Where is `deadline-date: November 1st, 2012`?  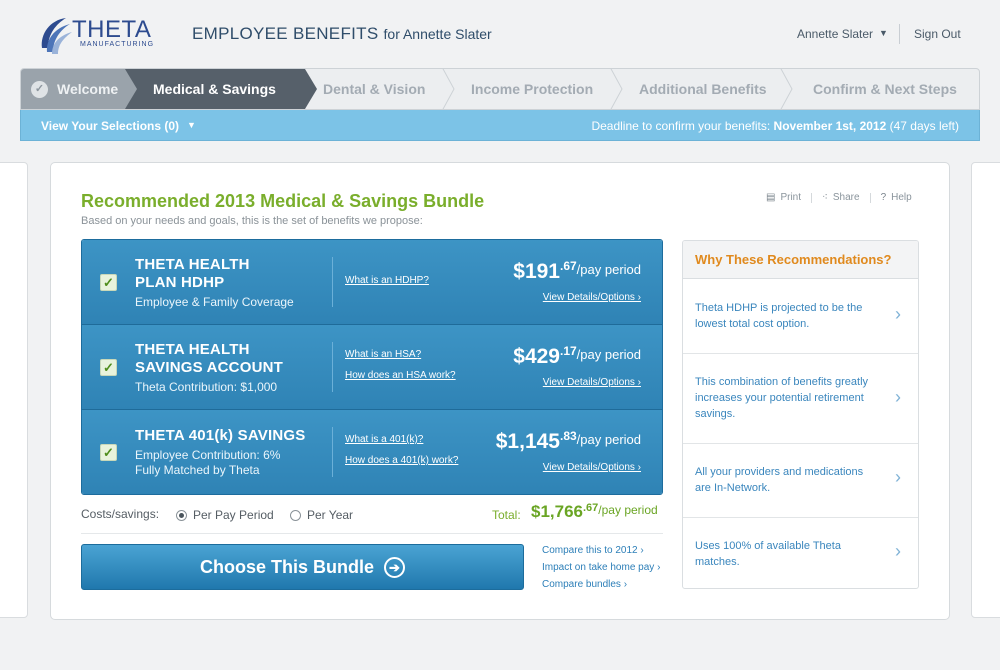
deadline-date: November 1st, 2012 is located at coordinates (830, 126).